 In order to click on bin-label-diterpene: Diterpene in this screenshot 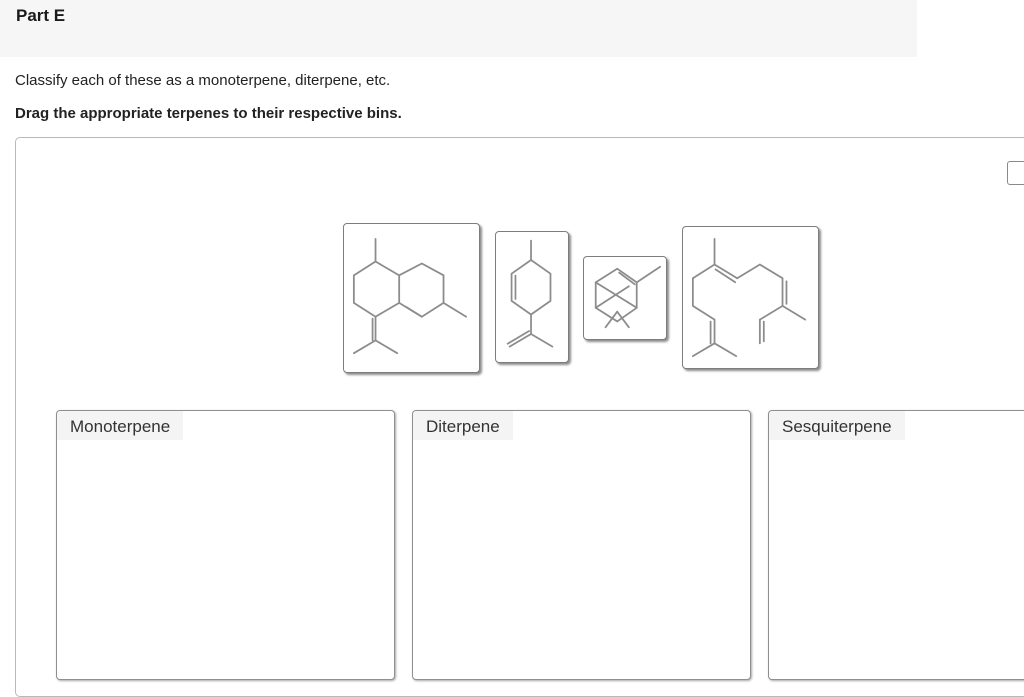, I will do `click(463, 425)`.